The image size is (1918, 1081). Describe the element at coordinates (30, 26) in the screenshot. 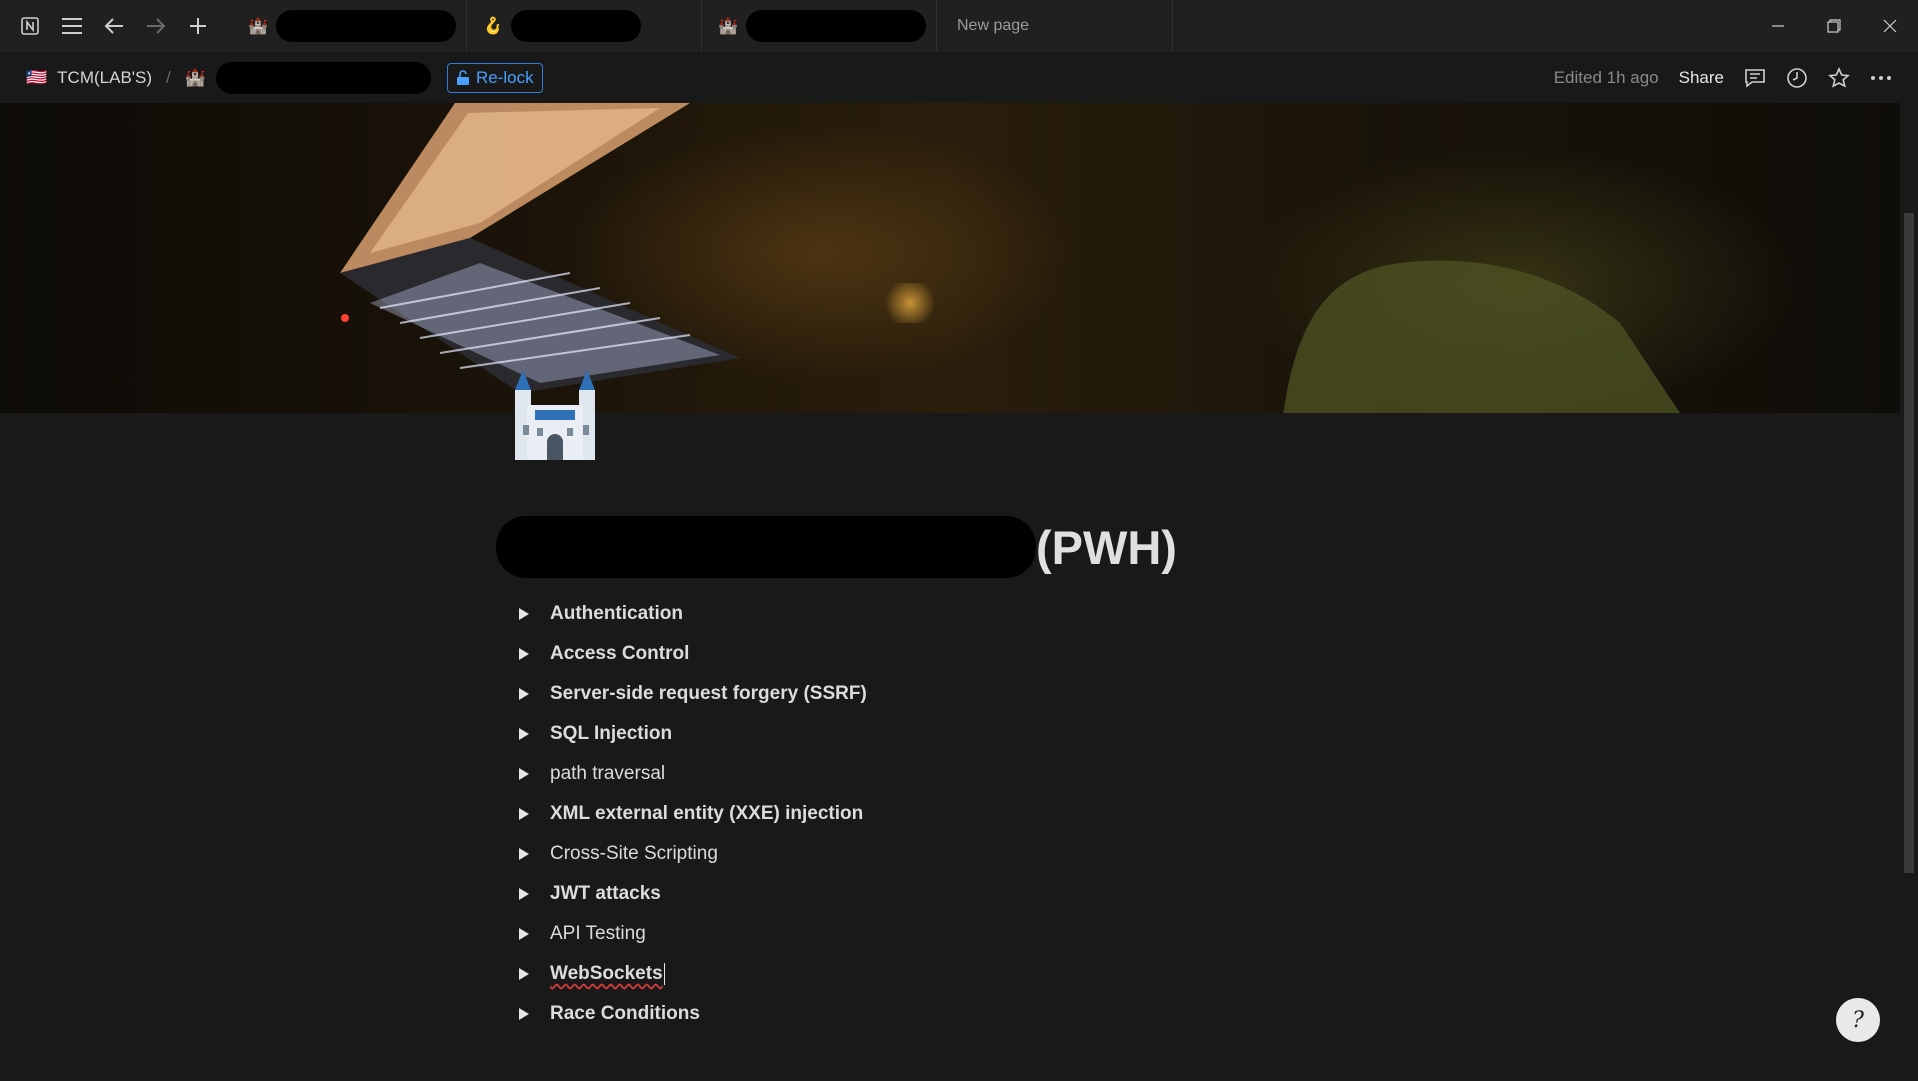

I see `notion-logo-icon` at that location.